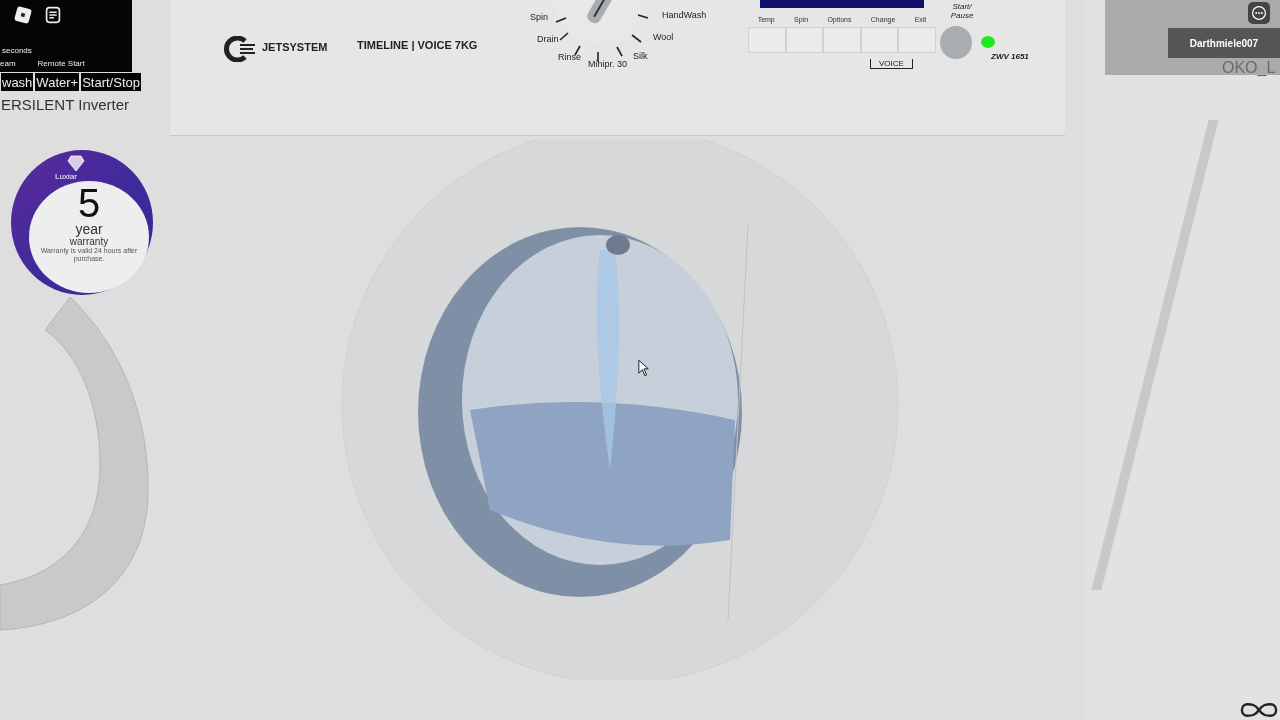 The width and height of the screenshot is (1280, 720). I want to click on warranty-years: 5, so click(89, 203).